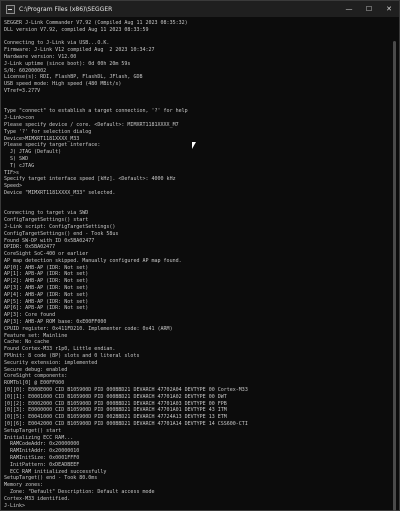 The width and height of the screenshot is (400, 511). I want to click on console-line: J-Link>con, so click(19, 118).